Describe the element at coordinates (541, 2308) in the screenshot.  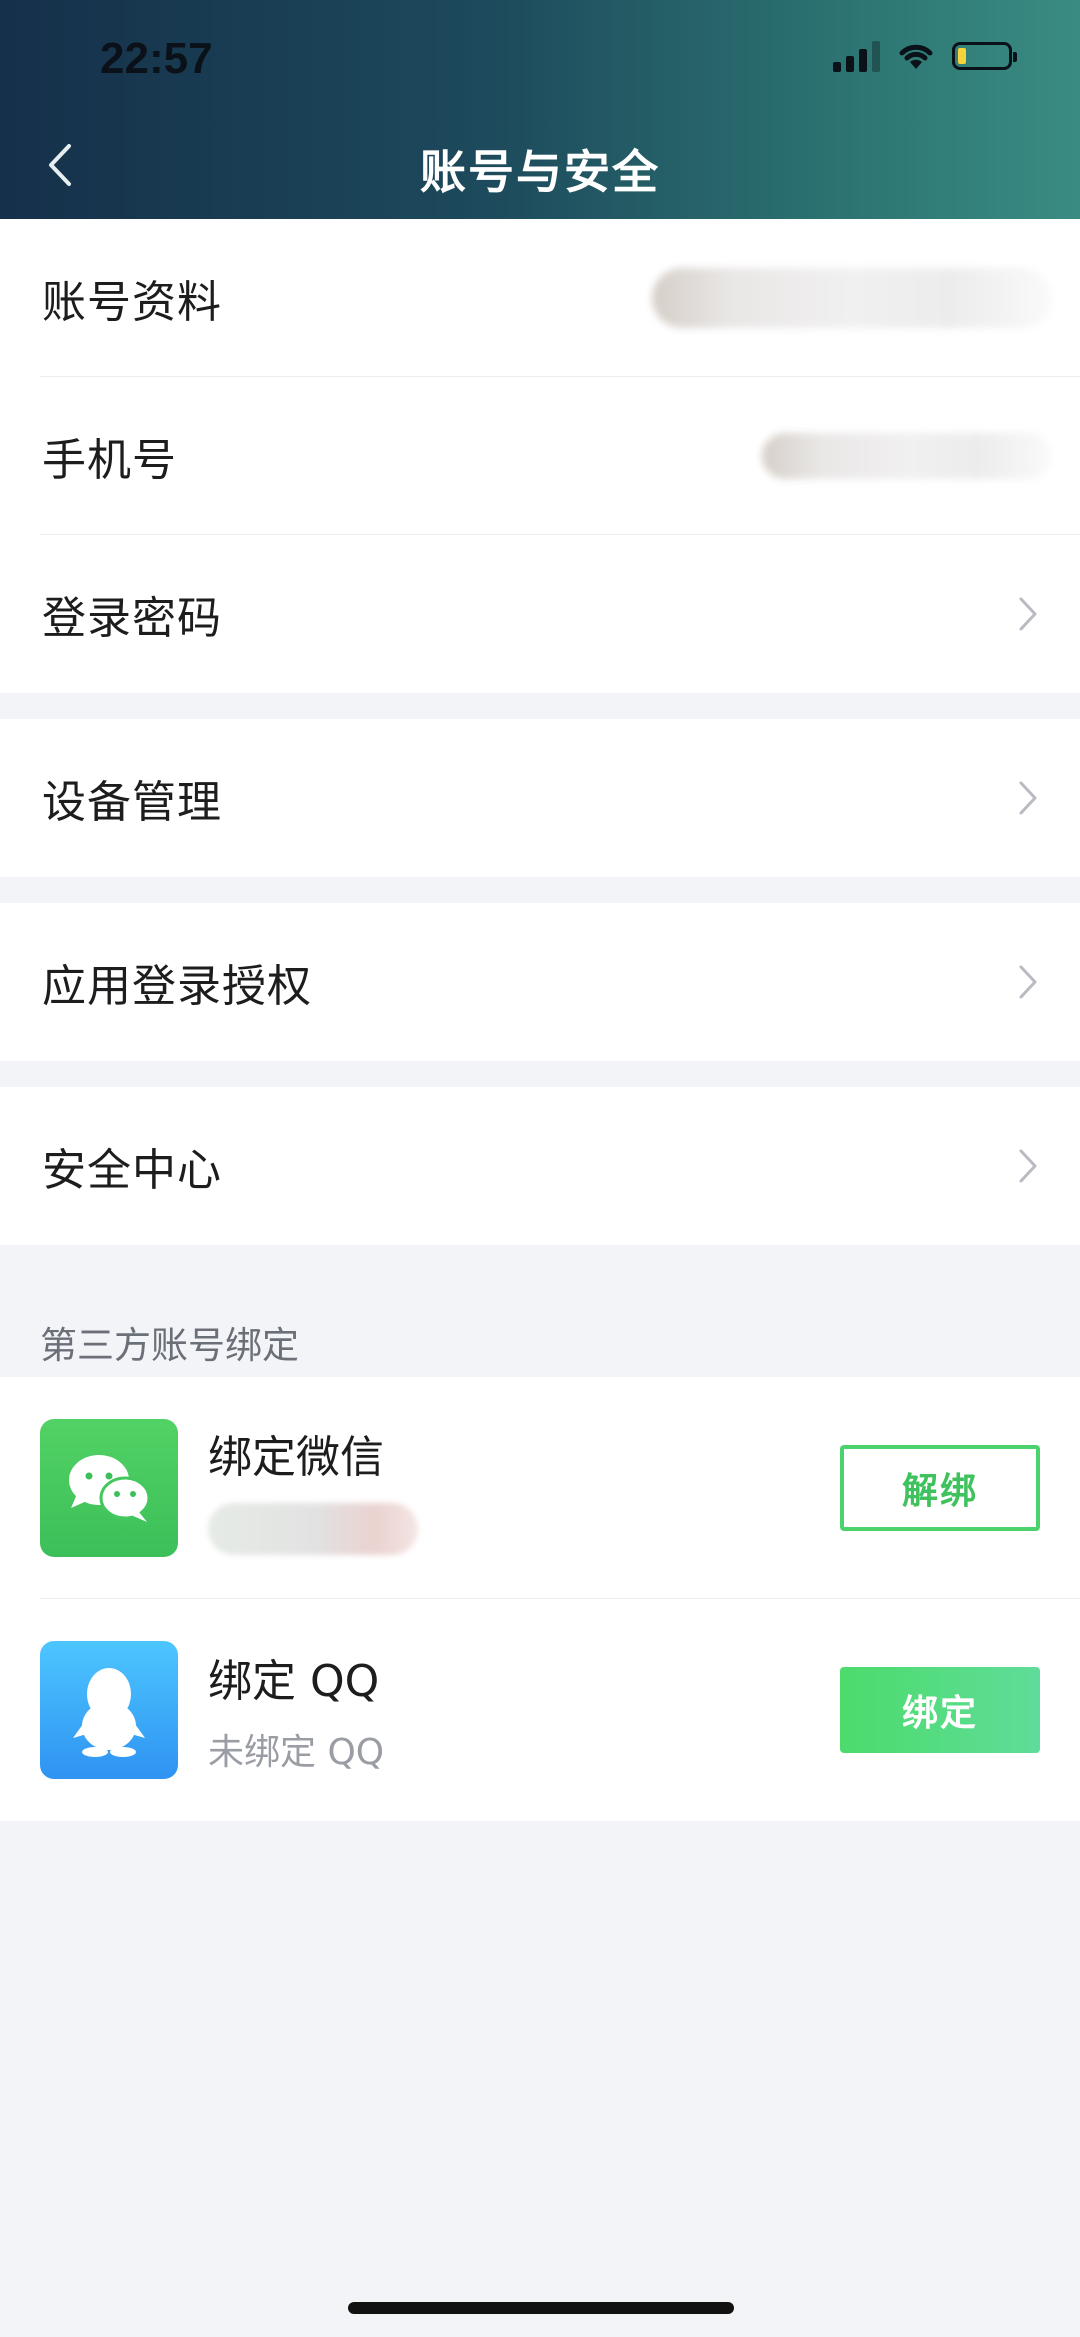
I see `home-indicator` at that location.